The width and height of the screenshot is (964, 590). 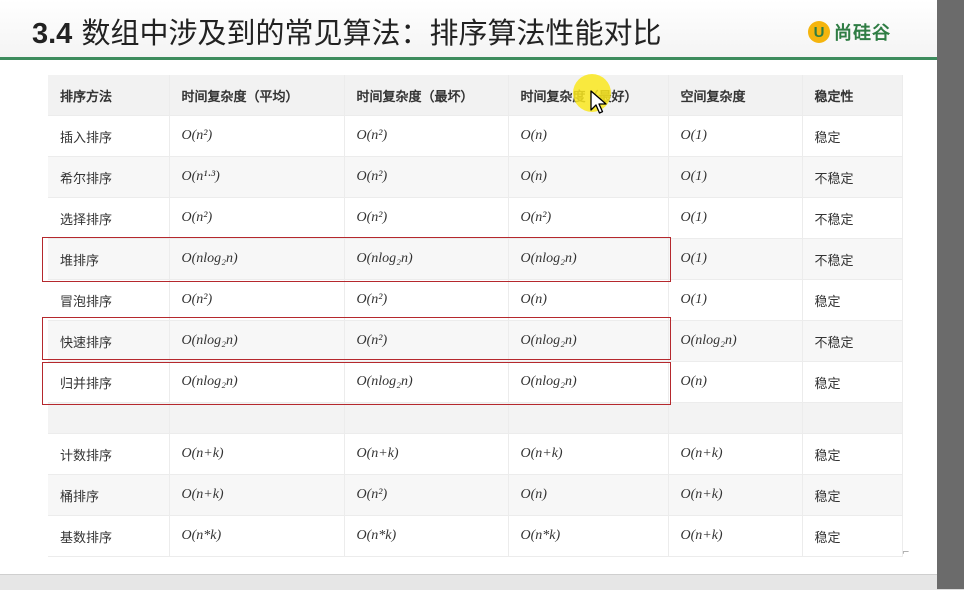 What do you see at coordinates (356, 259) in the screenshot?
I see `highlight-box-heap-sort` at bounding box center [356, 259].